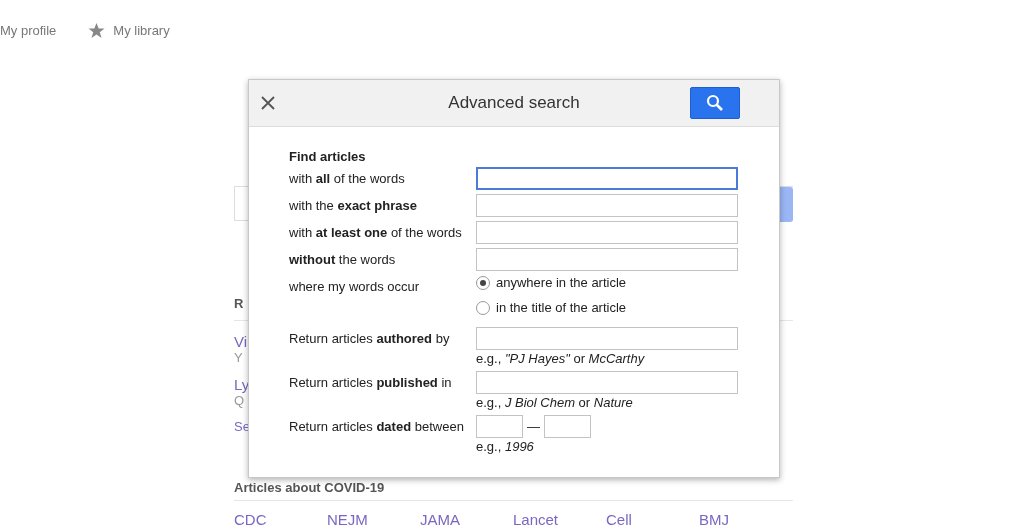 Image resolution: width=1024 pixels, height=529 pixels. What do you see at coordinates (554, 402) in the screenshot?
I see `hint-text: e.g., J Biol Chem or Nature` at bounding box center [554, 402].